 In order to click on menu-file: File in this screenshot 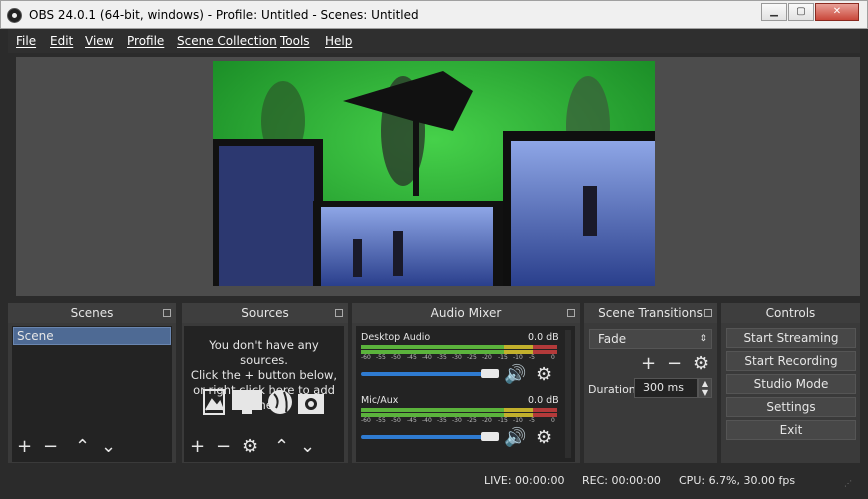, I will do `click(26, 41)`.